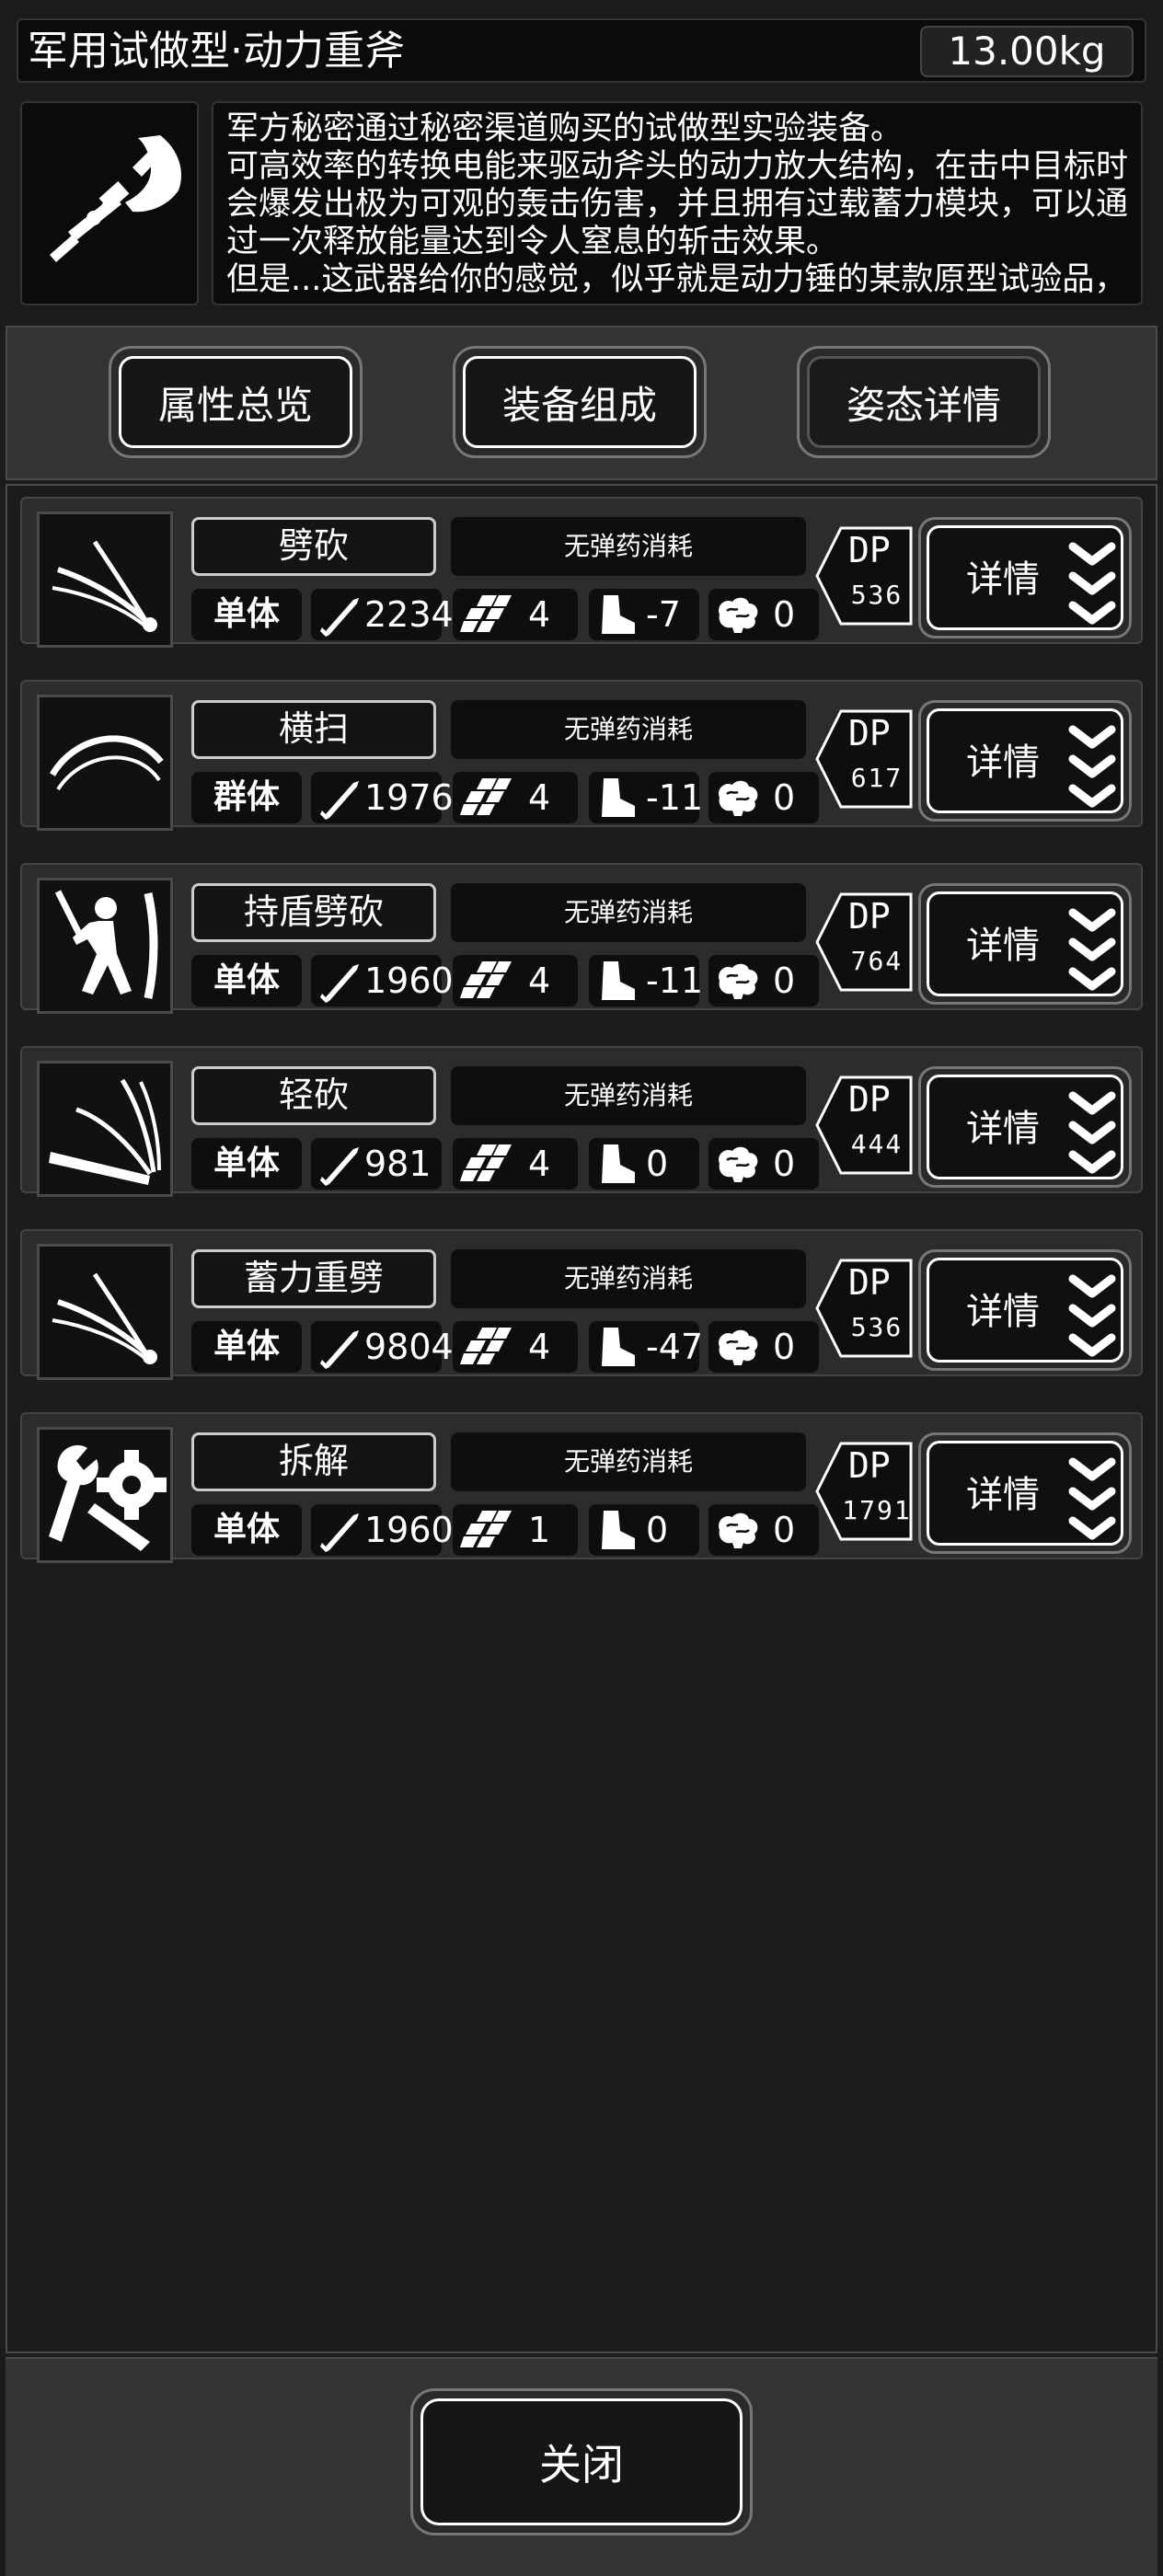 This screenshot has height=2576, width=1163. I want to click on dp-value: 617, so click(877, 778).